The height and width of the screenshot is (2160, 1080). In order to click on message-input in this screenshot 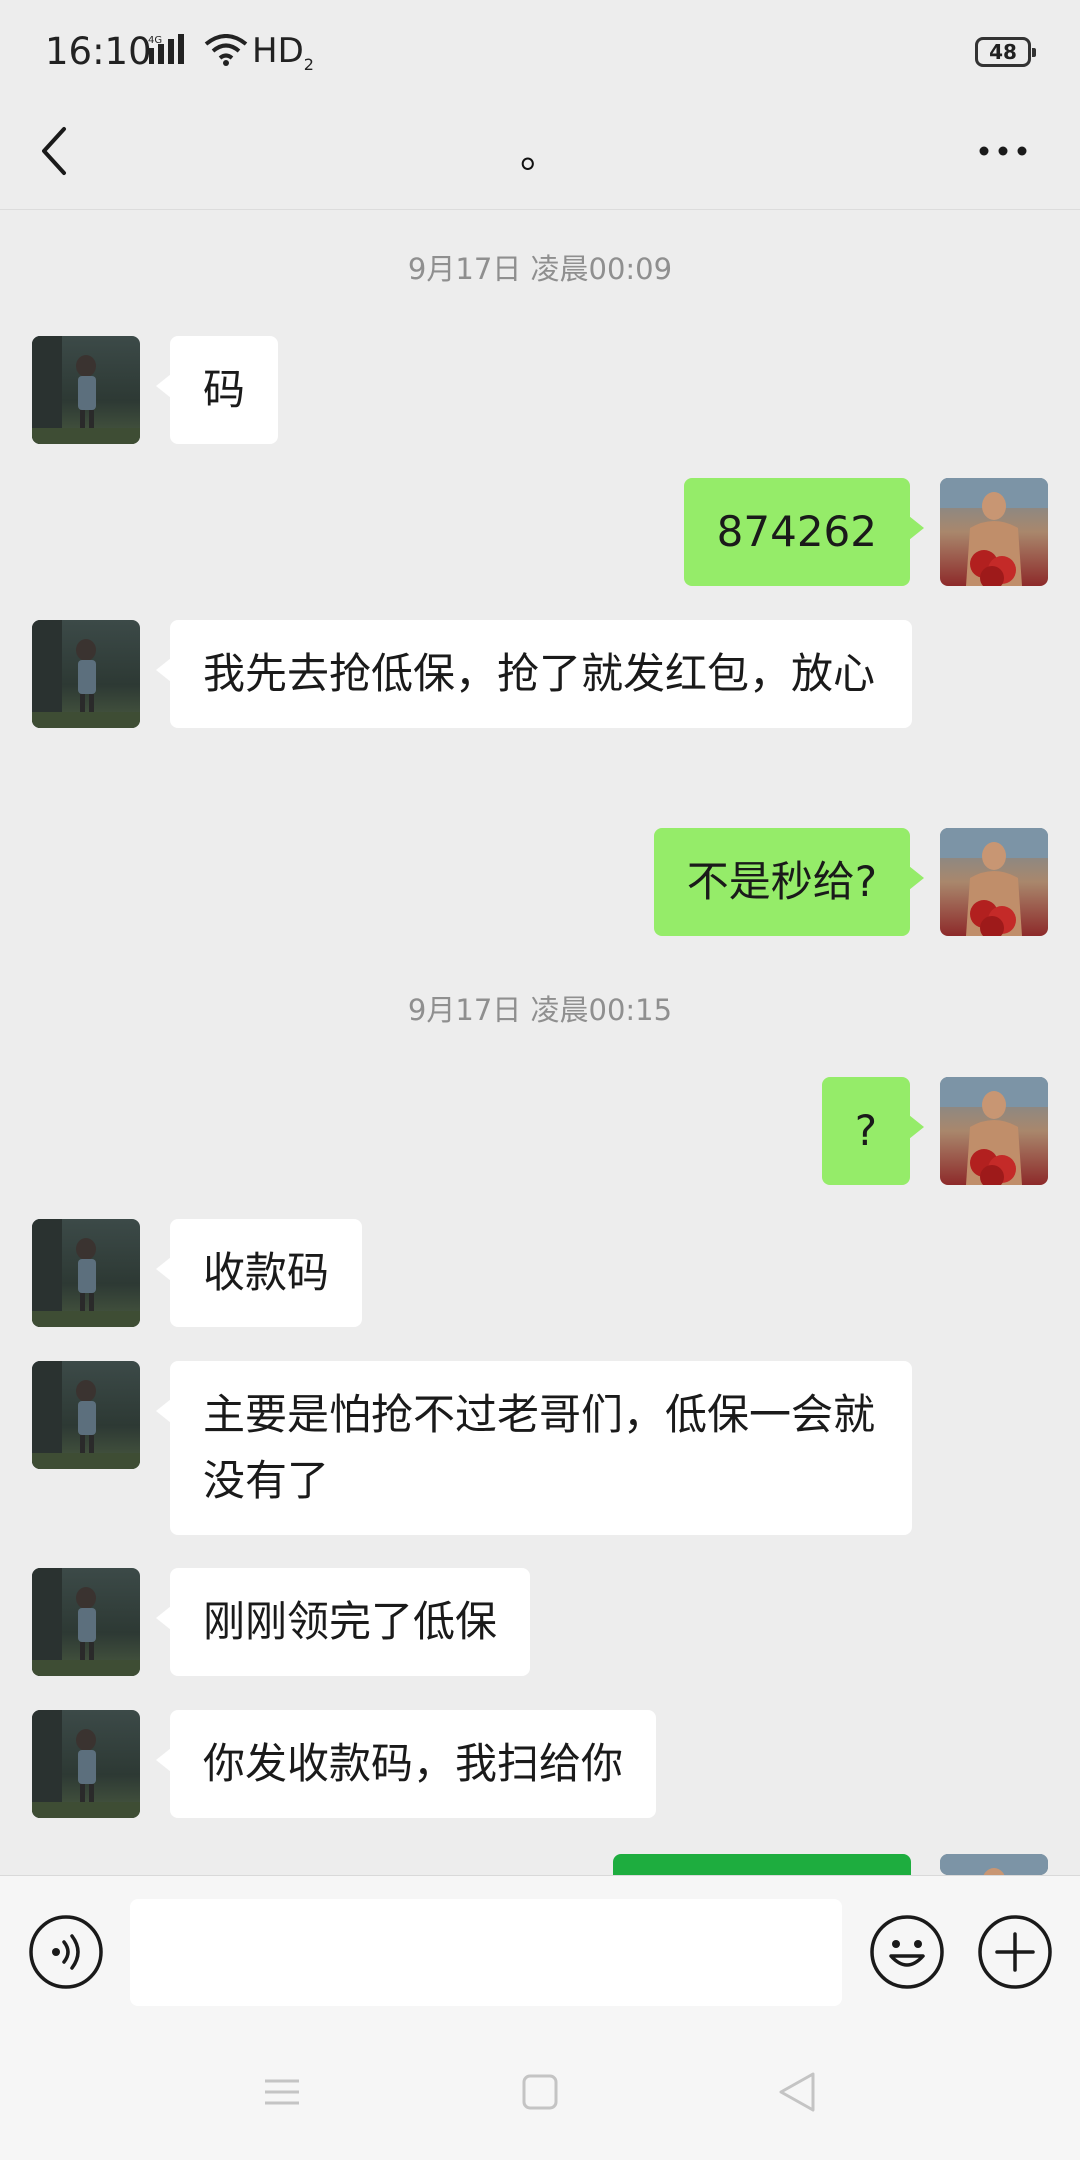, I will do `click(486, 1952)`.